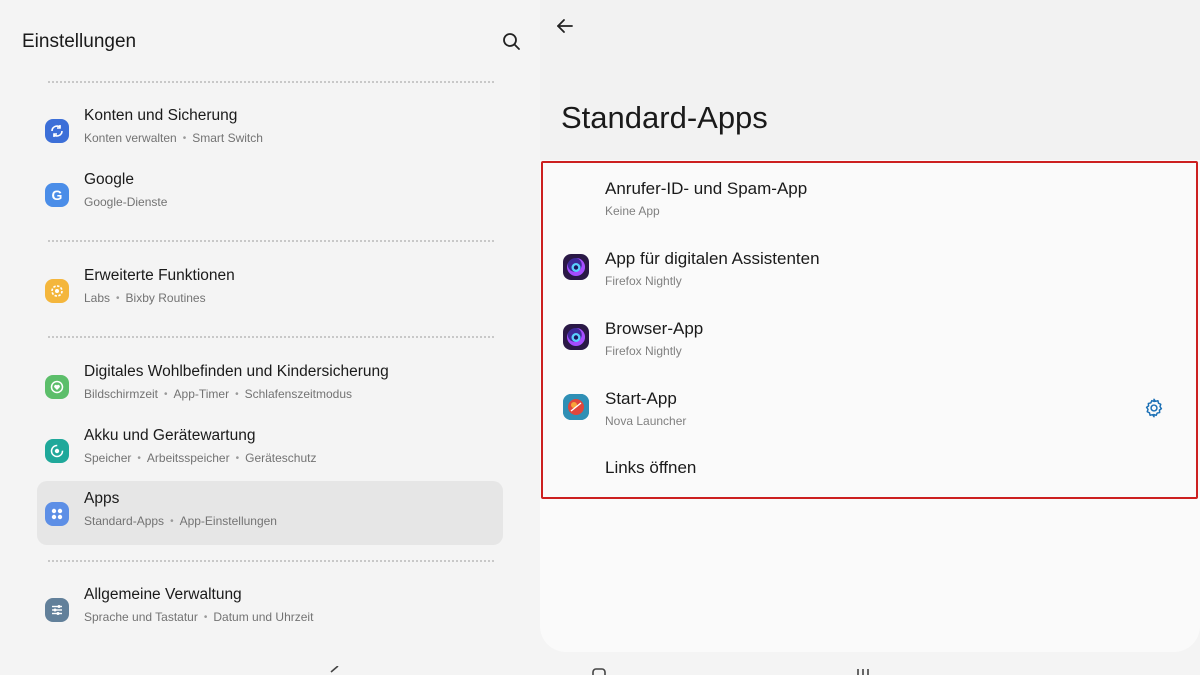  What do you see at coordinates (576, 407) in the screenshot?
I see `nova-launcher-icon` at bounding box center [576, 407].